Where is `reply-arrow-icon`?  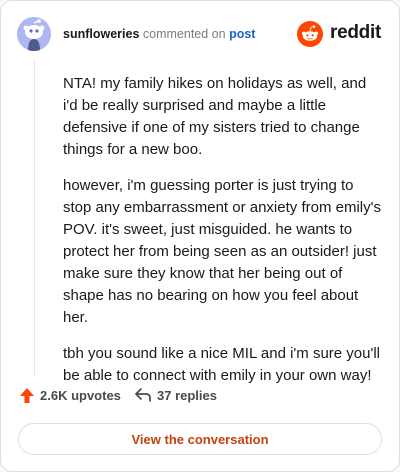 reply-arrow-icon is located at coordinates (143, 395).